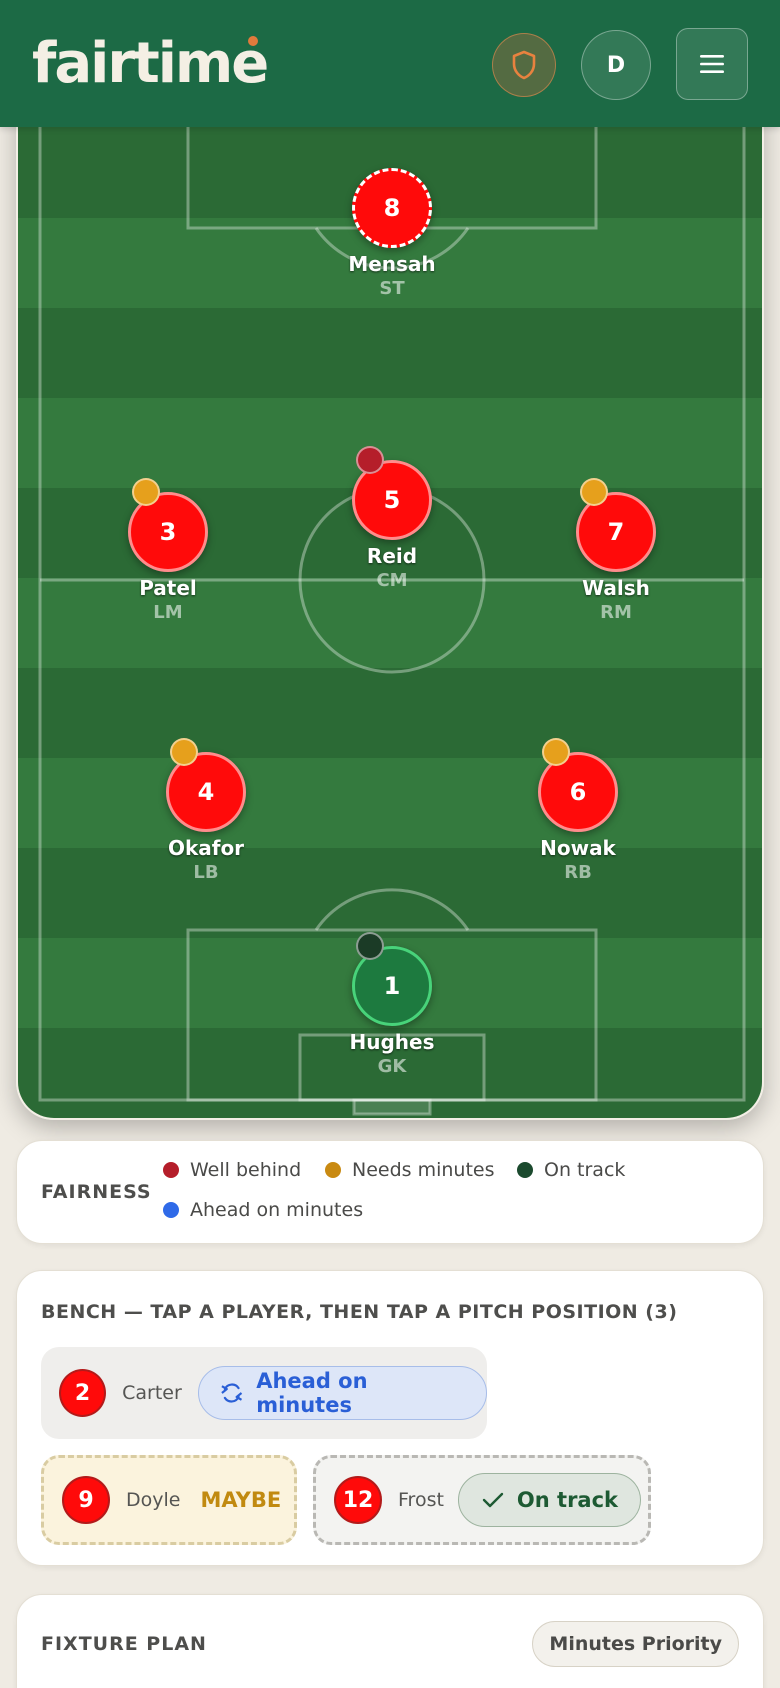  I want to click on shield-button, so click(524, 65).